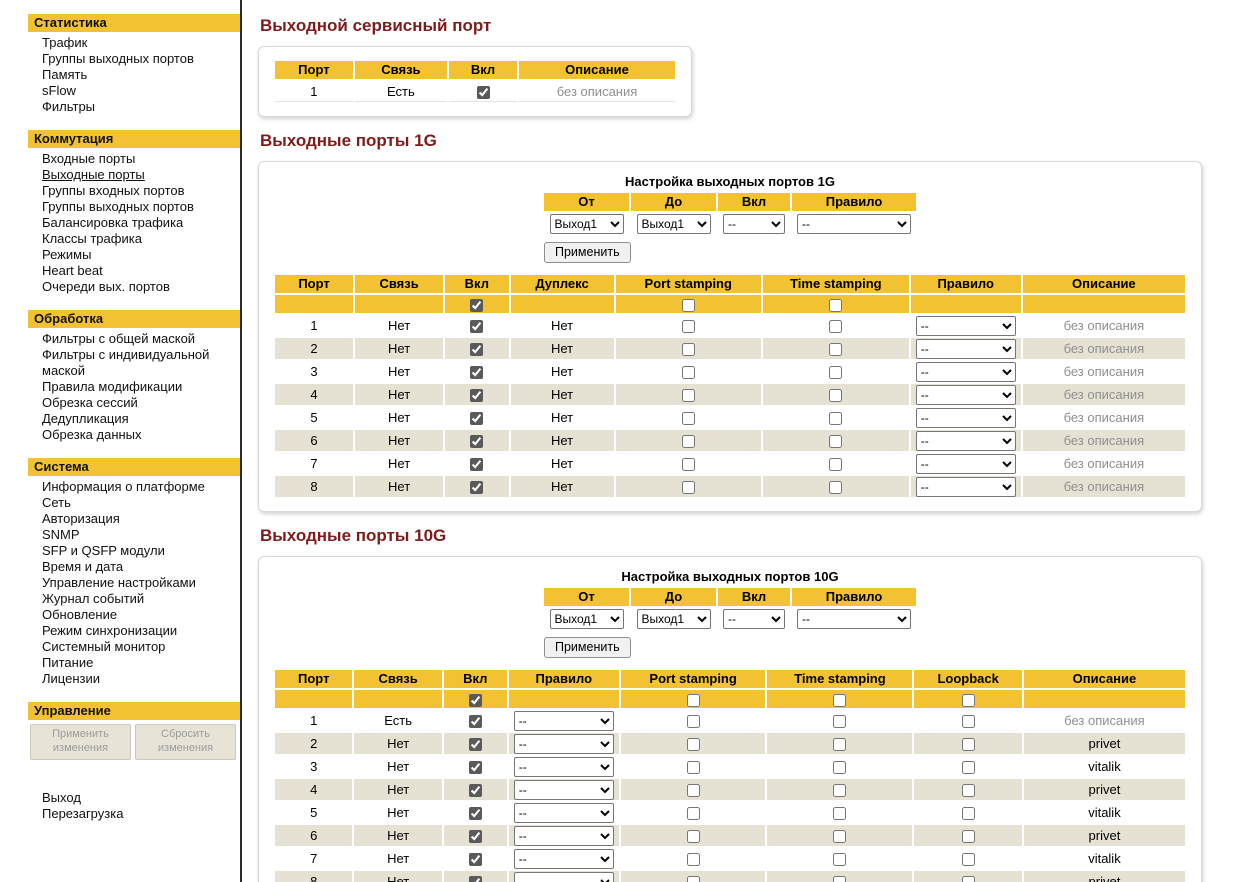  What do you see at coordinates (141, 798) in the screenshot?
I see `sidebar-link: Выход` at bounding box center [141, 798].